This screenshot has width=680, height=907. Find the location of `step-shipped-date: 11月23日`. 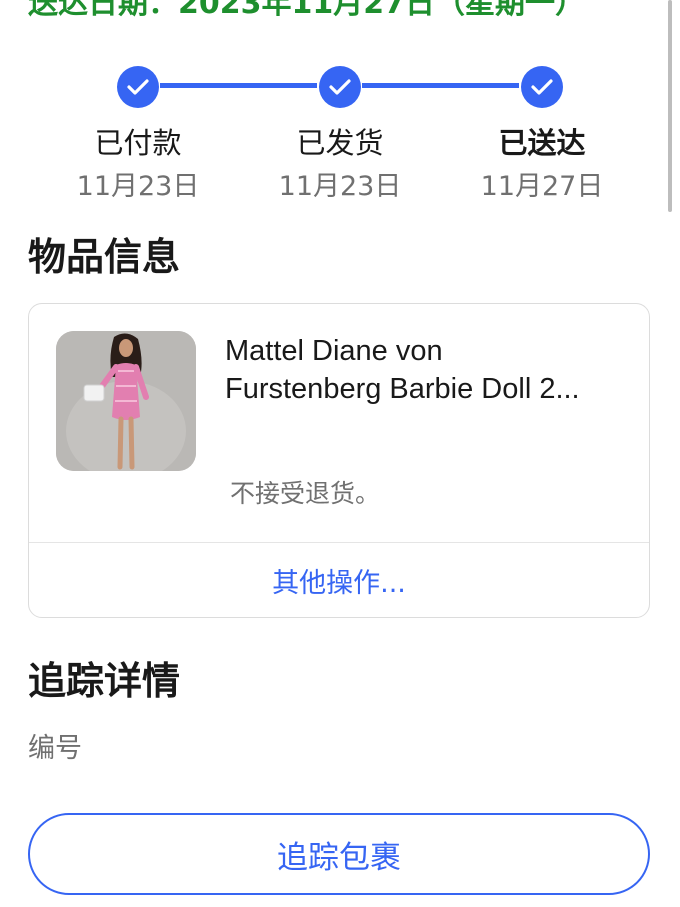

step-shipped-date: 11月23日 is located at coordinates (340, 186).